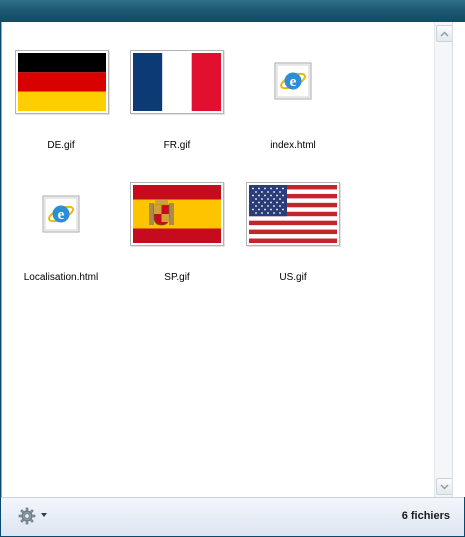 The width and height of the screenshot is (465, 537). I want to click on file-item-us: US.gif, so click(293, 235).